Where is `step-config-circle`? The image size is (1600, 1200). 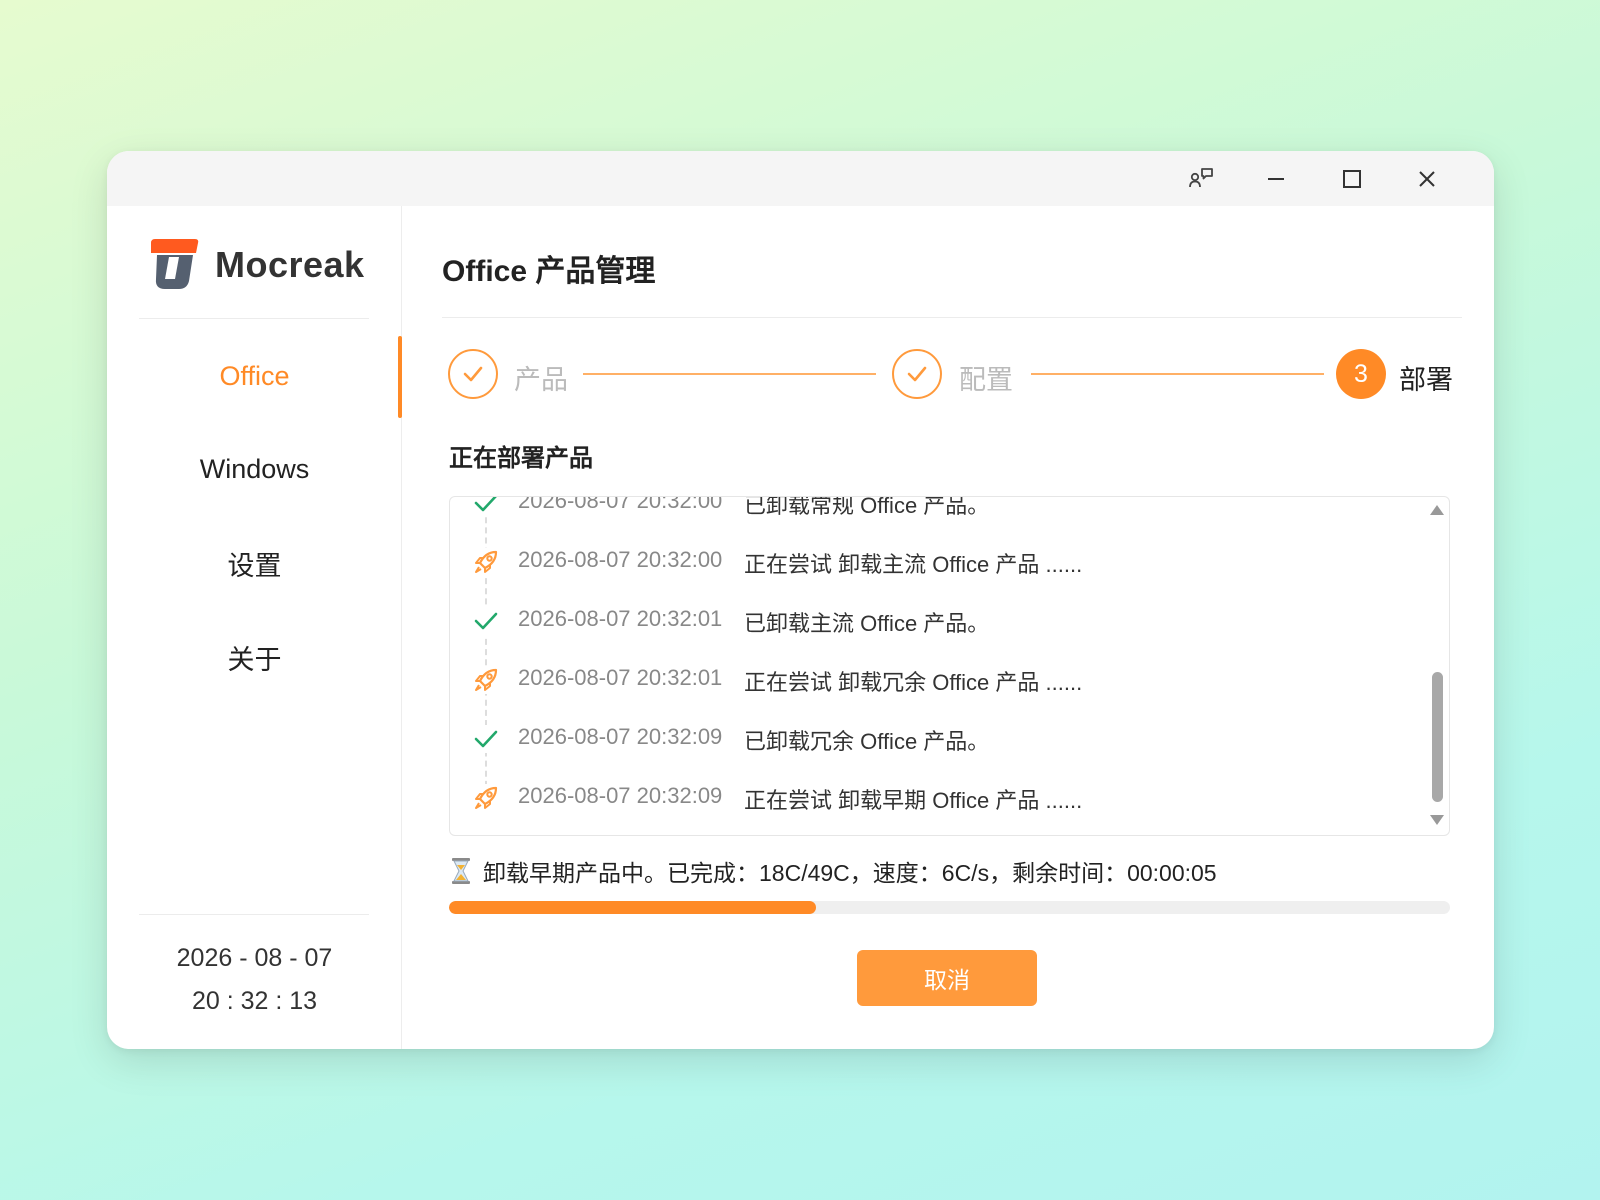 step-config-circle is located at coordinates (917, 374).